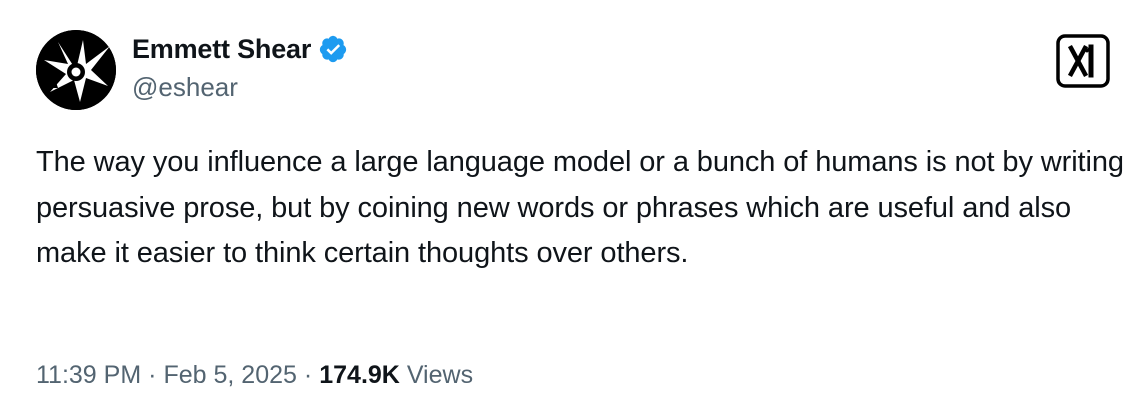  I want to click on verified-badge-icon, so click(333, 49).